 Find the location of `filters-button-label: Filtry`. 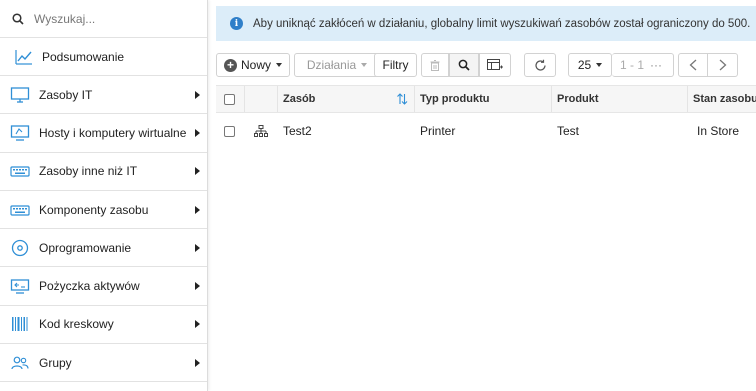

filters-button-label: Filtry is located at coordinates (395, 65).